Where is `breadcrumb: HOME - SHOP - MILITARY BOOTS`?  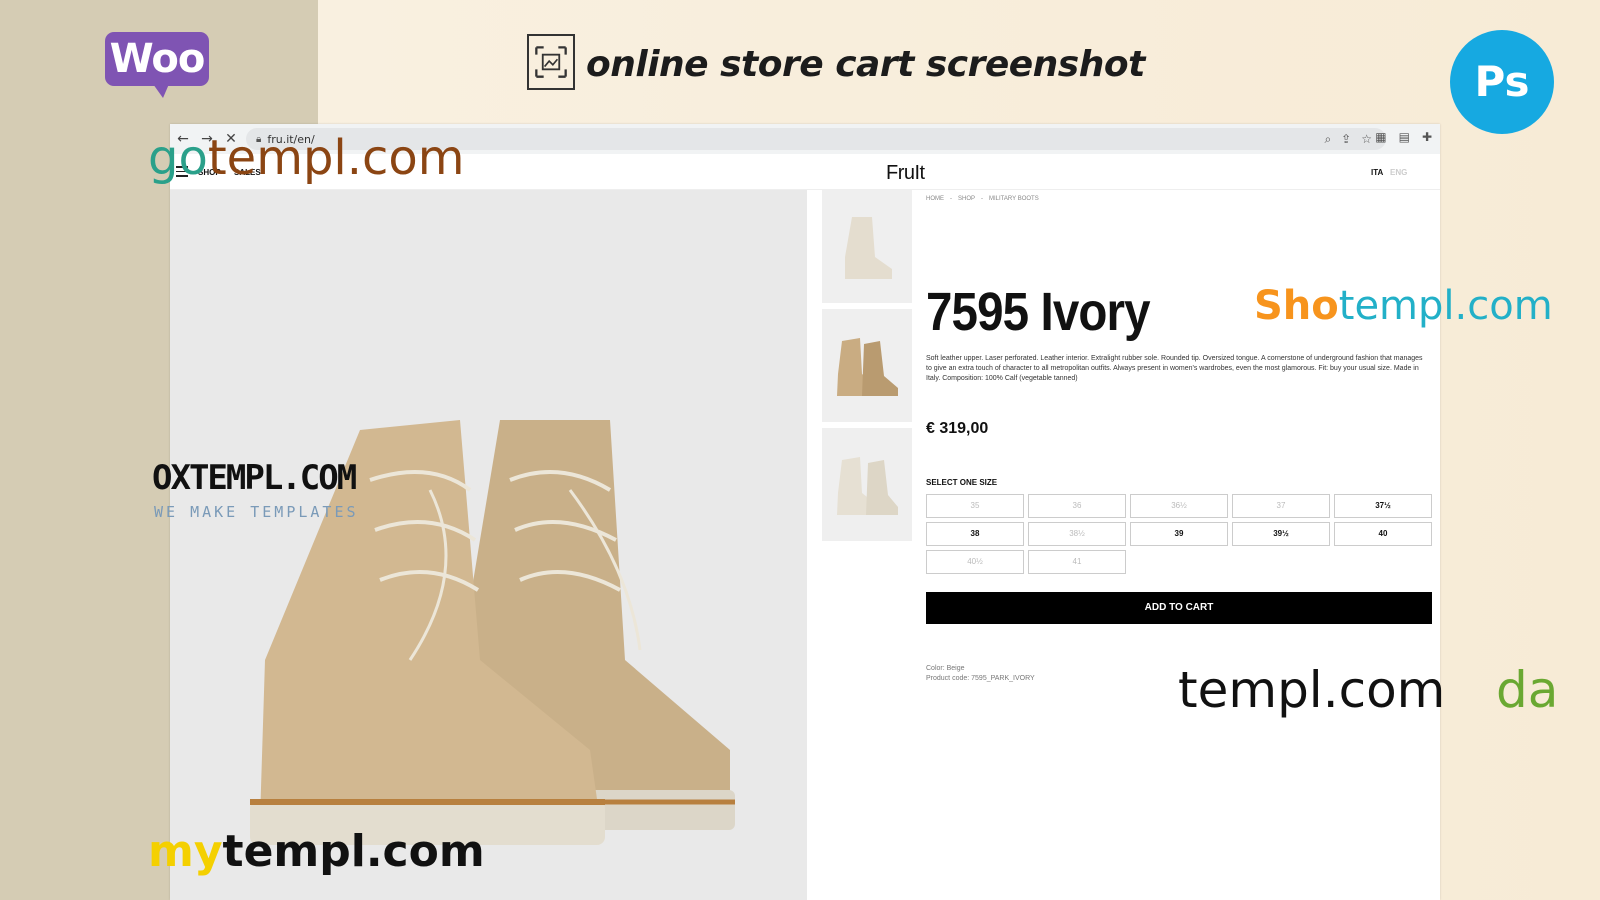 breadcrumb: HOME - SHOP - MILITARY BOOTS is located at coordinates (982, 199).